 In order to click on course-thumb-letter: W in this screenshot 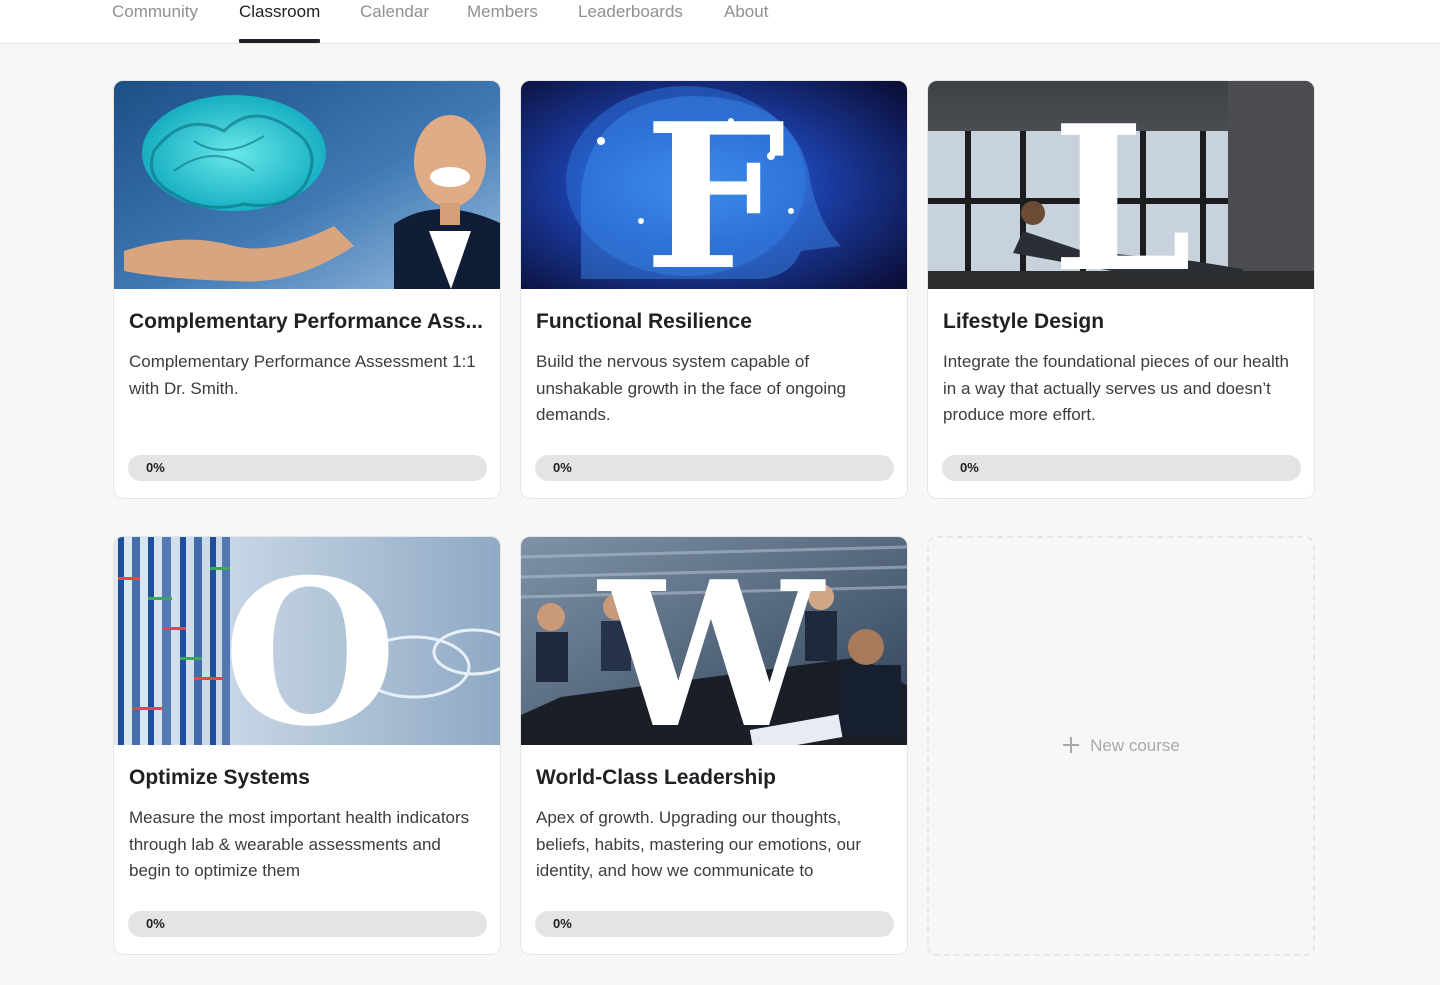, I will do `click(711, 641)`.